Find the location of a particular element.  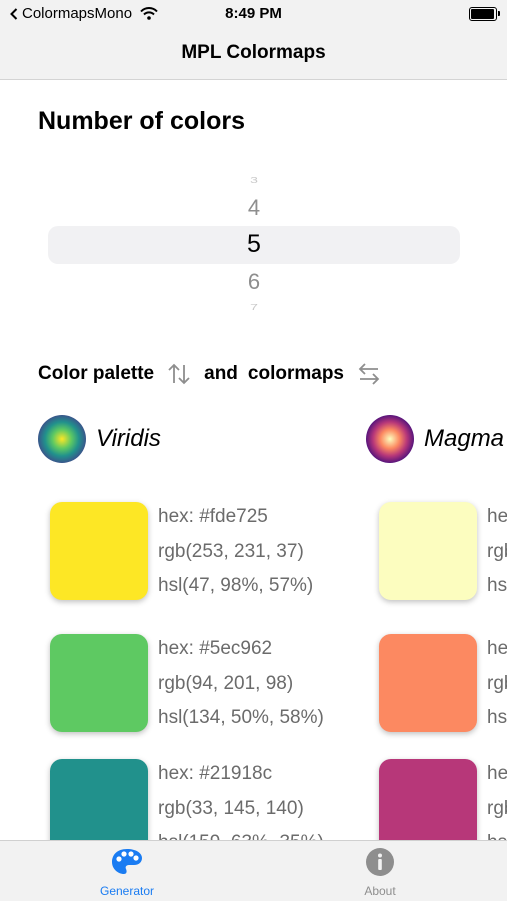

picker-option-selected: 5 is located at coordinates (254, 244).